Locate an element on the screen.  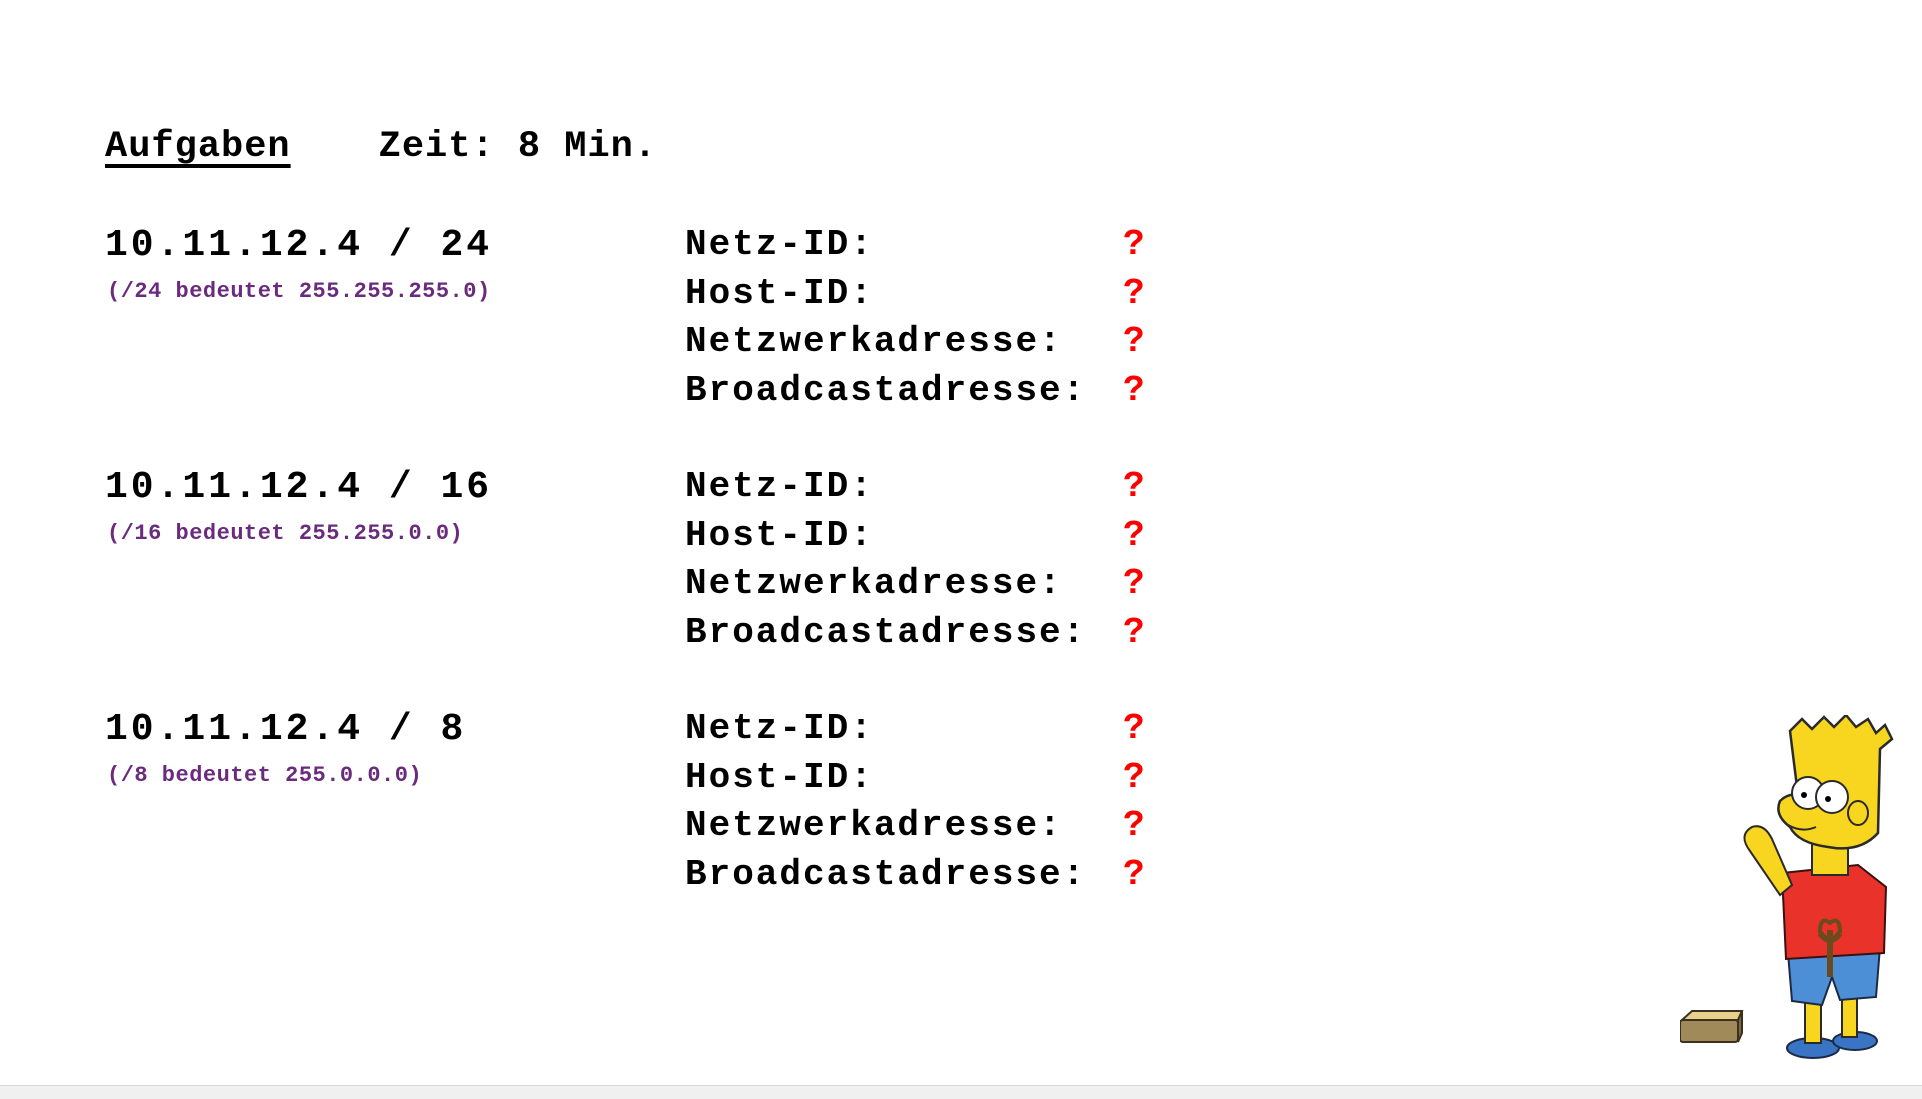
ip-address: 10.11.12.4 / 24 is located at coordinates (299, 245).